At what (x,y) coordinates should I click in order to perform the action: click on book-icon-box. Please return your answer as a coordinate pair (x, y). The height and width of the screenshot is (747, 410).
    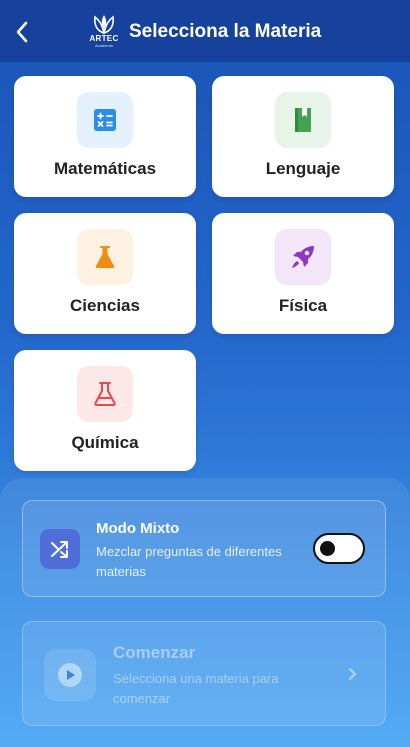
    Looking at the image, I should click on (303, 120).